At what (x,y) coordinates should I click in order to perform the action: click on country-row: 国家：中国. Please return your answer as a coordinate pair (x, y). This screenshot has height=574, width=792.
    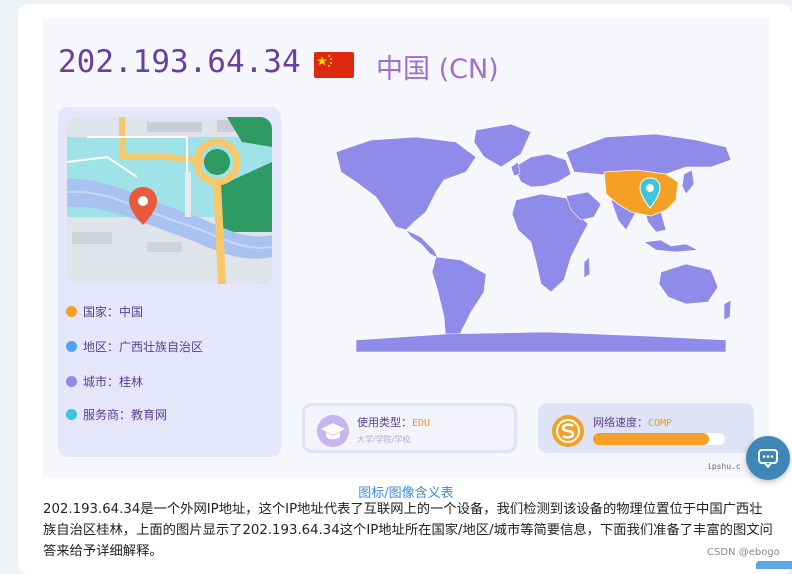
    Looking at the image, I should click on (104, 311).